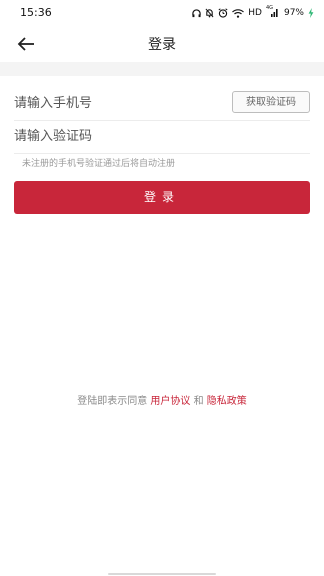 The width and height of the screenshot is (324, 576). I want to click on code-input, so click(114, 136).